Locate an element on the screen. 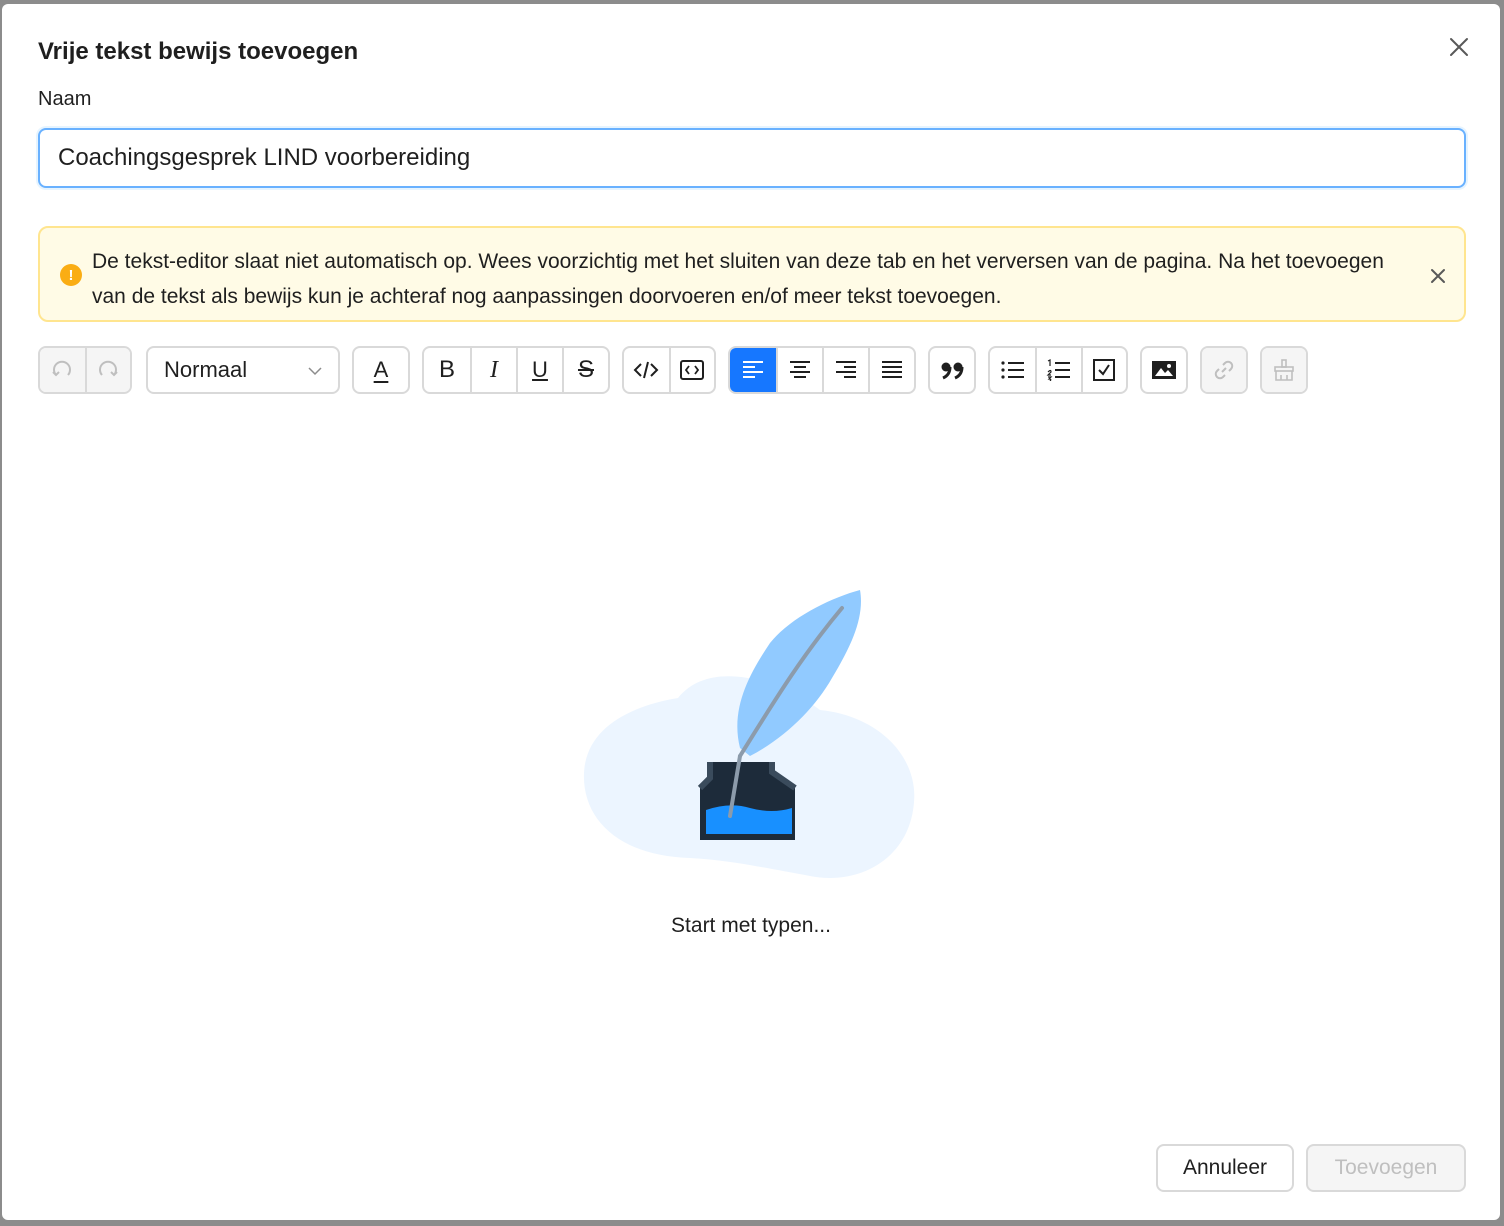 The height and width of the screenshot is (1226, 1504). italic-button: I is located at coordinates (493, 370).